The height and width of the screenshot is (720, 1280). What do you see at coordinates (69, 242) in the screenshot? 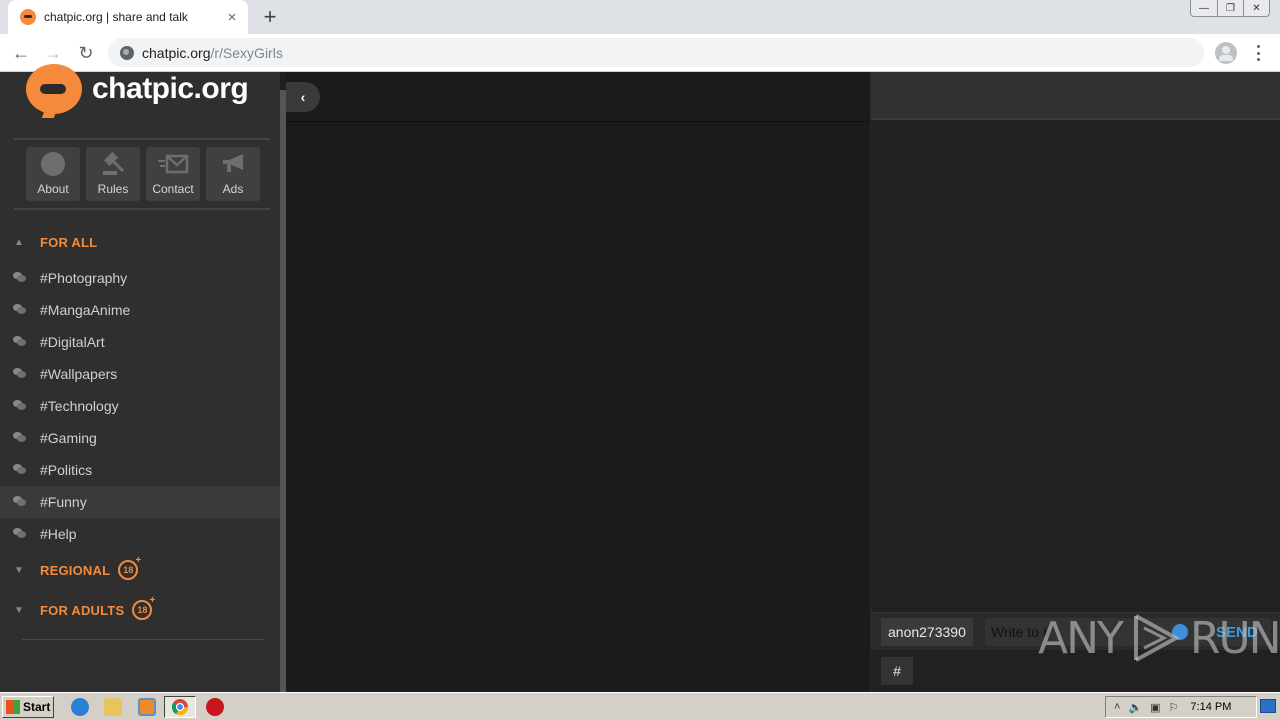
I see `section-label: FOR ALL` at bounding box center [69, 242].